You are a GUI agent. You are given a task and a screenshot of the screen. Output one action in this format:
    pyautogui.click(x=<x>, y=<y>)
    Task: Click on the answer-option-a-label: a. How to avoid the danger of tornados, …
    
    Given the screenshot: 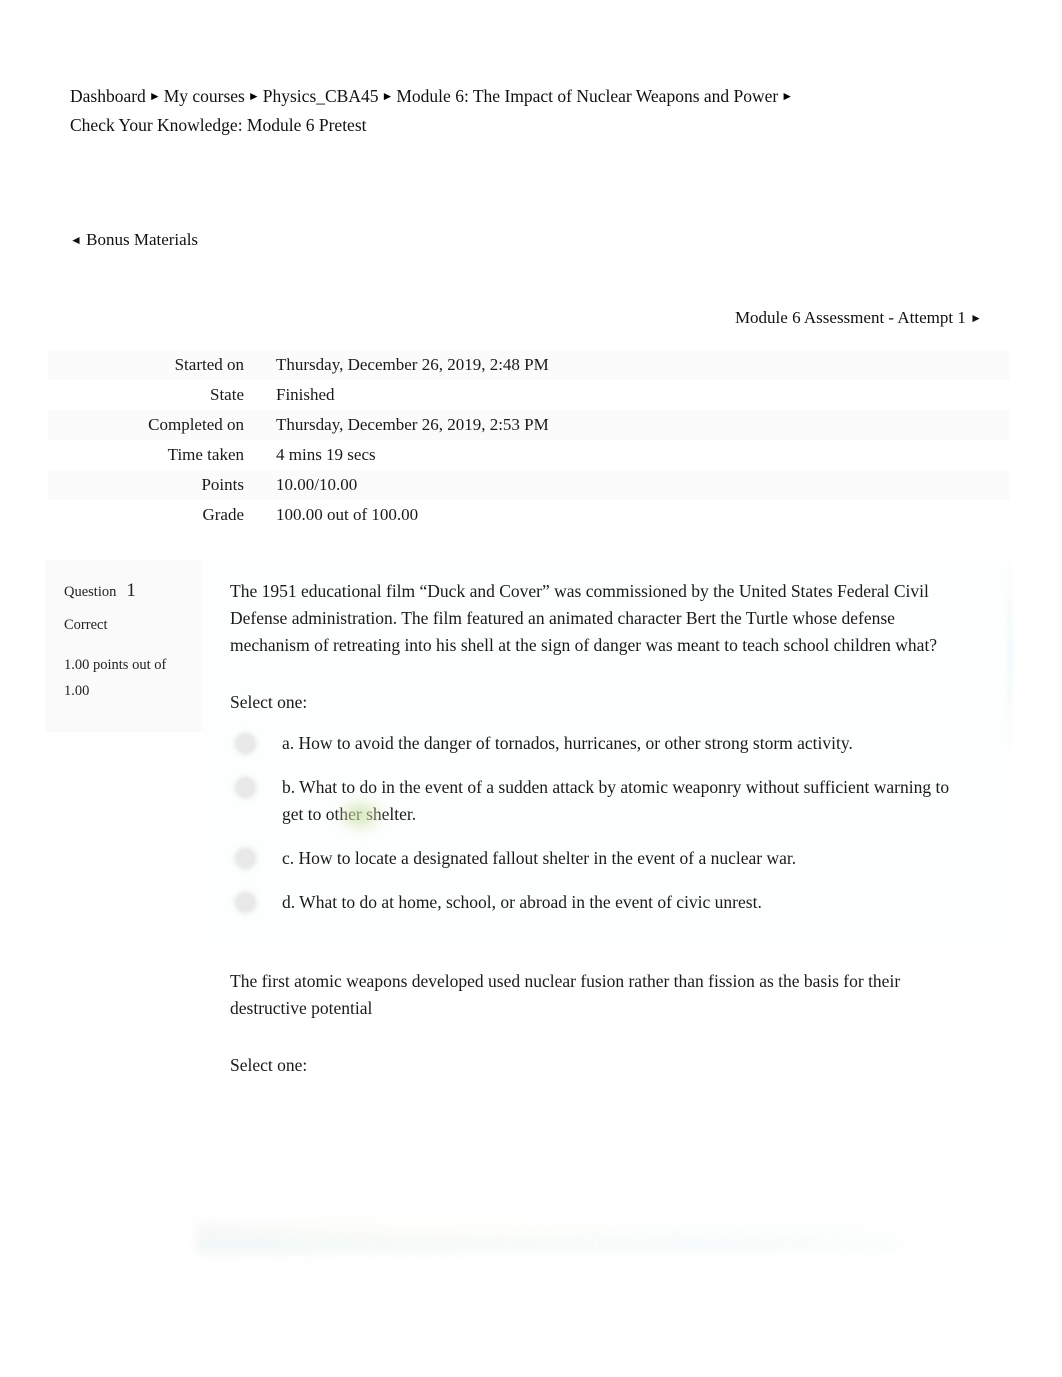 What is the action you would take?
    pyautogui.click(x=567, y=743)
    